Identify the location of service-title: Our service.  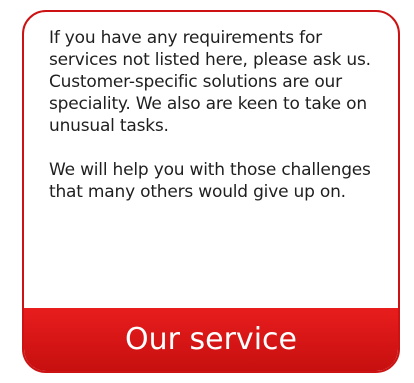
(211, 339).